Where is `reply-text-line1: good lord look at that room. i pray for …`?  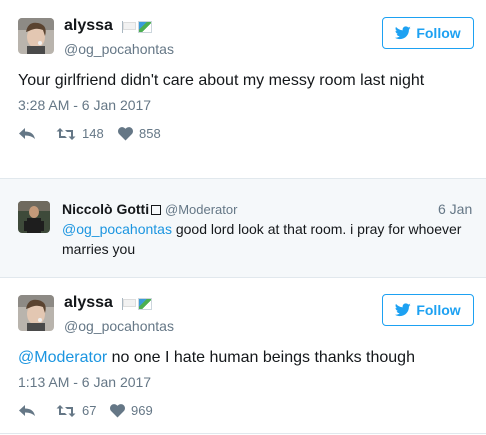 reply-text-line1: good lord look at that room. i pray for … is located at coordinates (316, 229).